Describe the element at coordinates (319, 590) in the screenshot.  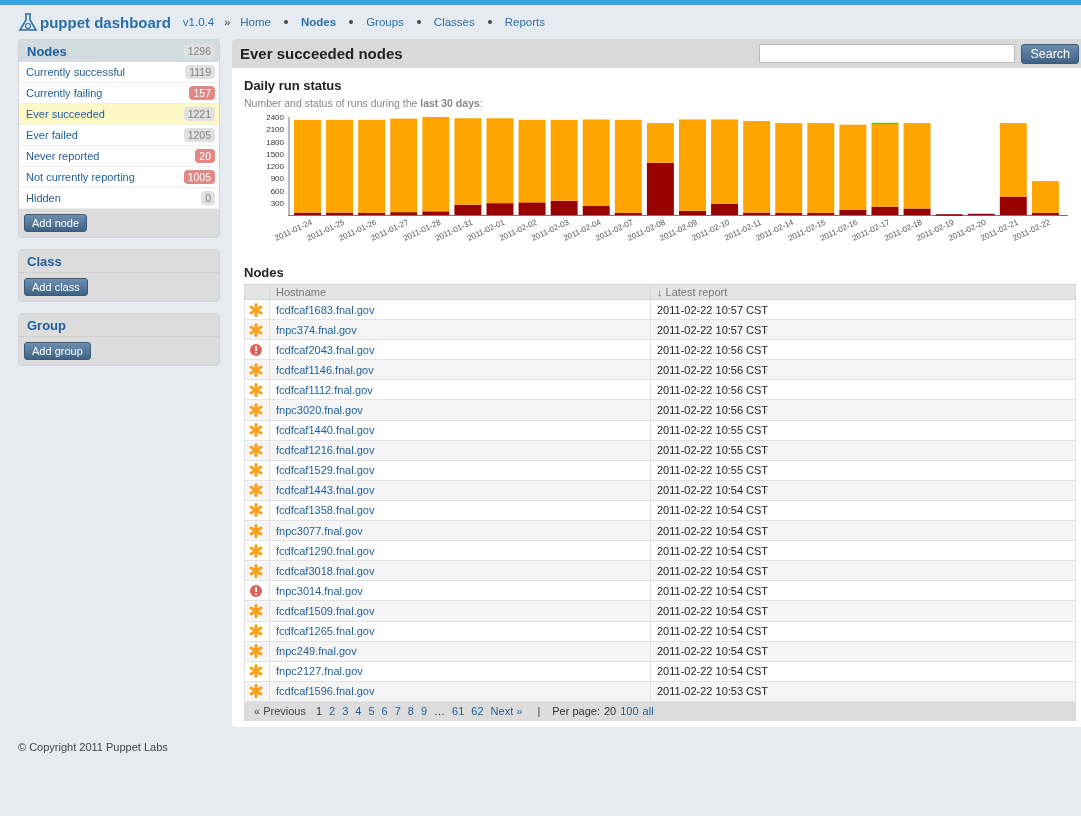
I see `hostname-link: fnpc3014.fnal.gov` at that location.